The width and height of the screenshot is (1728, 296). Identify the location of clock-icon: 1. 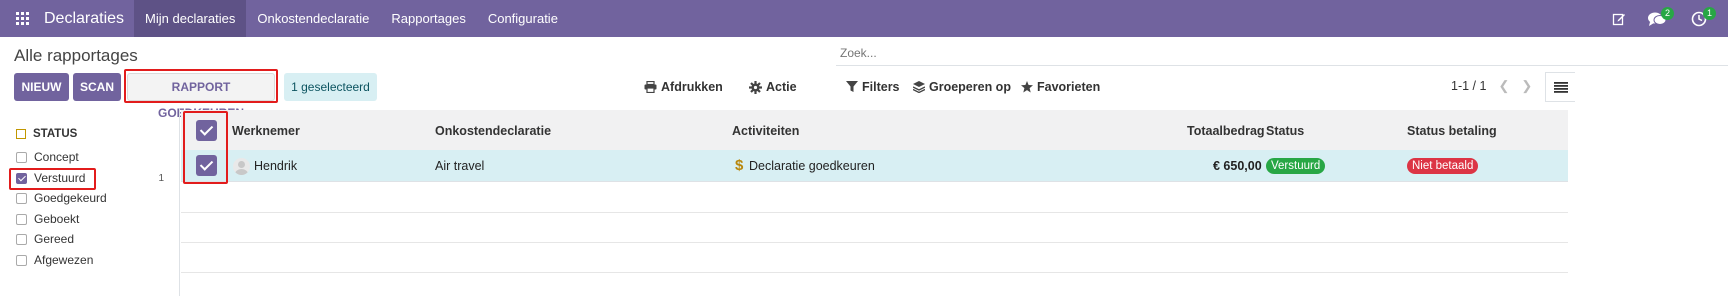
(1699, 18).